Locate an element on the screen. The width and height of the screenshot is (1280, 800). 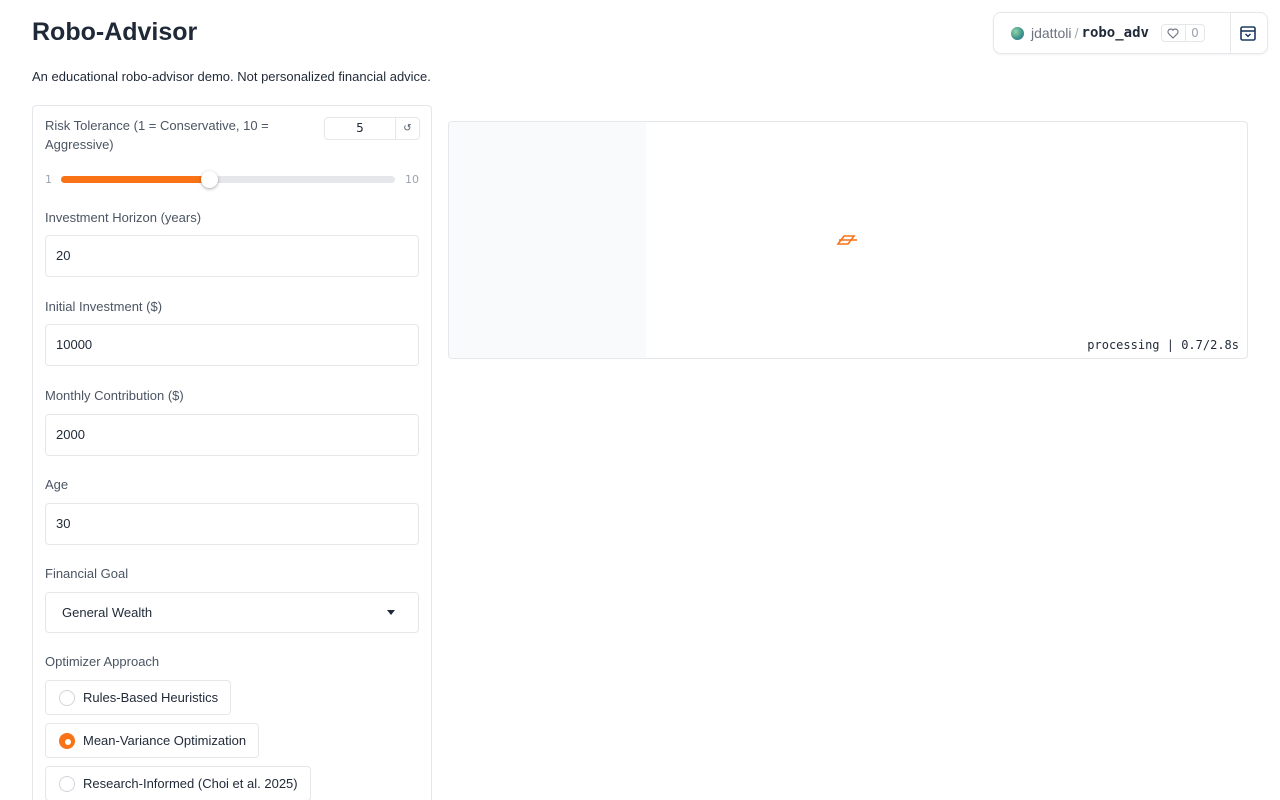
investment-horizon-label: Investment Horizon (years) is located at coordinates (123, 217).